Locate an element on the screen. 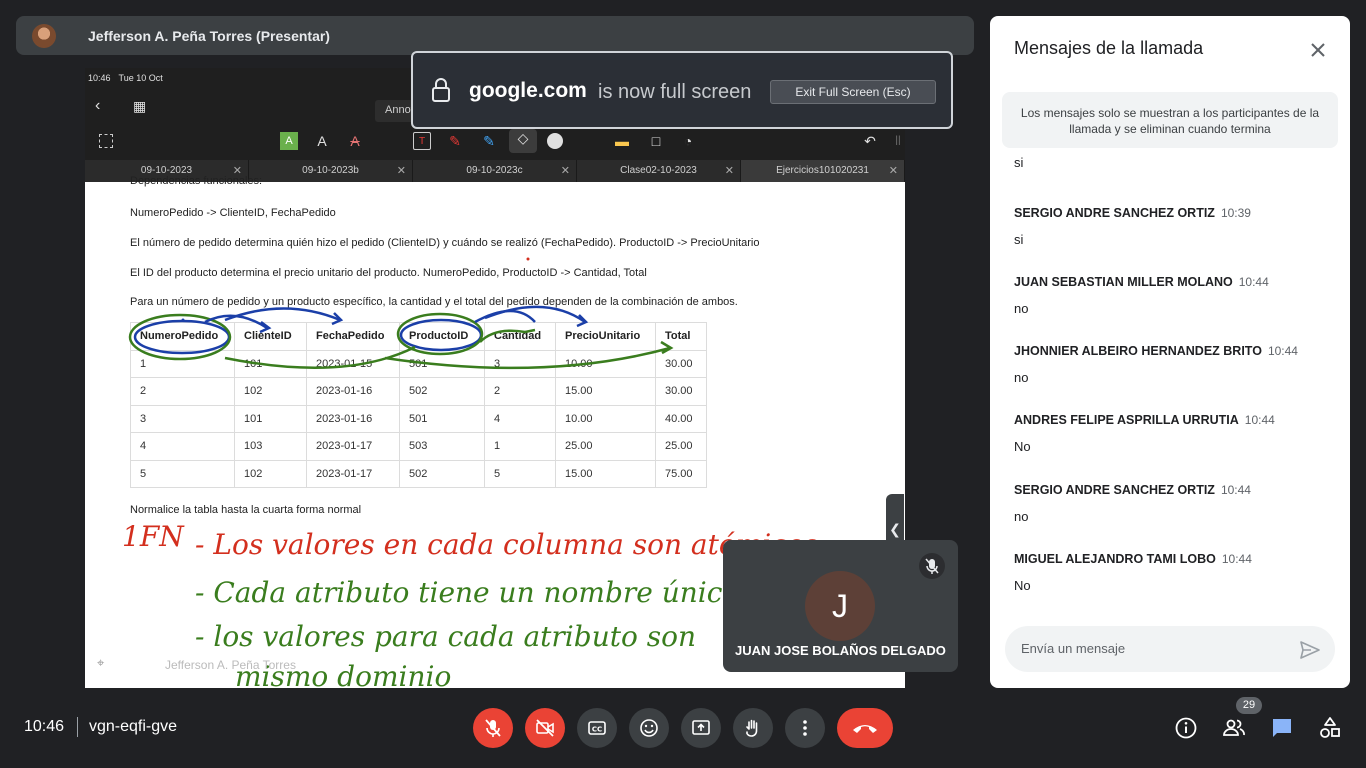  undo-icon: ↶ is located at coordinates (870, 141).